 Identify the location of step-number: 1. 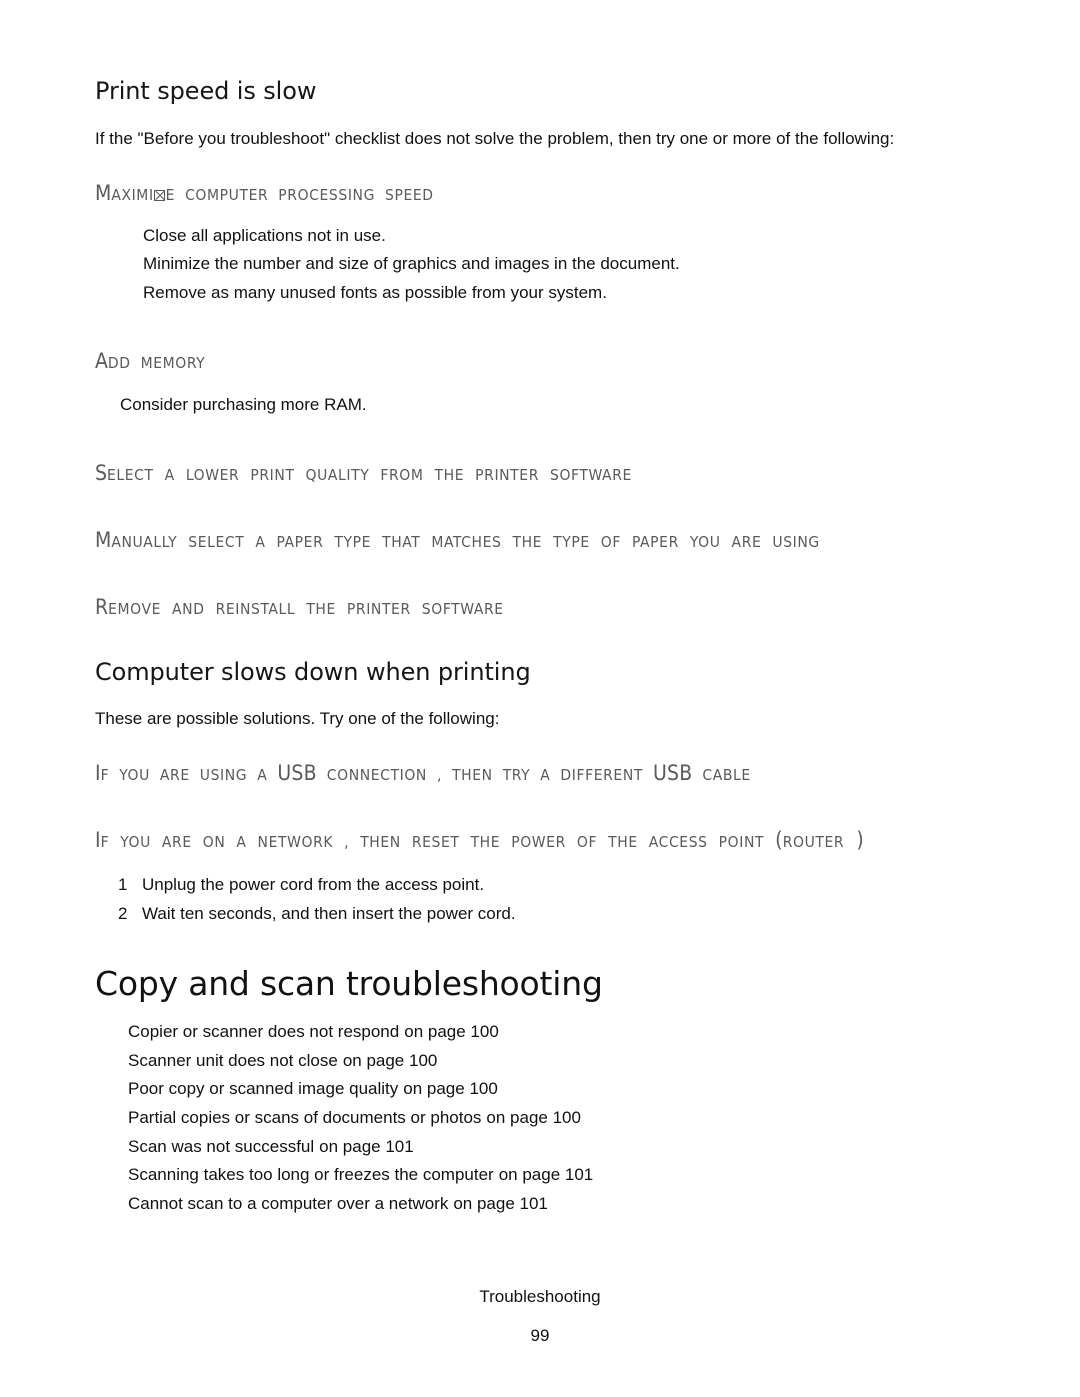
(123, 884).